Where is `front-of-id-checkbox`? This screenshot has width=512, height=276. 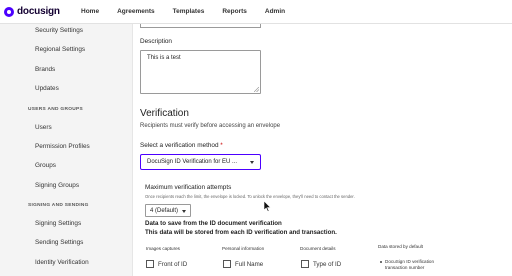
front-of-id-checkbox is located at coordinates (150, 264).